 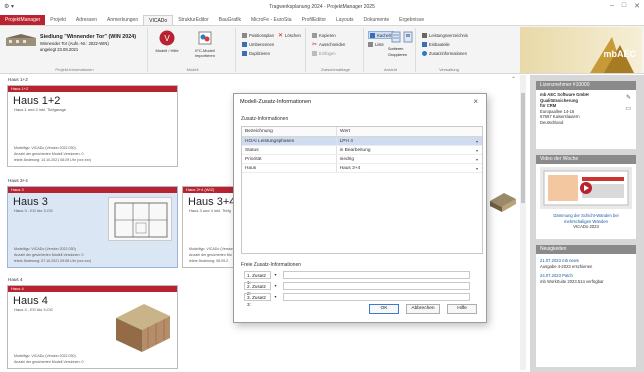 What do you see at coordinates (271, 20) in the screenshot?
I see `tab-microfe: MicroFe - EuroSta` at bounding box center [271, 20].